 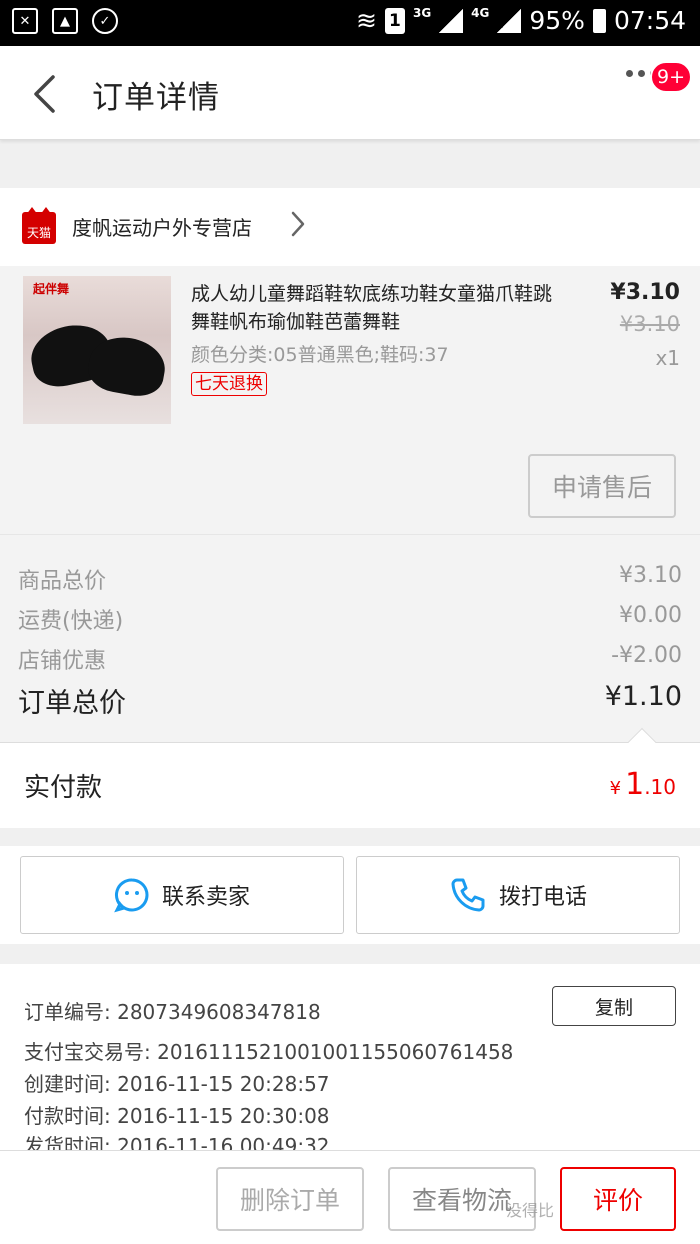 I want to click on gallery-icon: ▲, so click(x=65, y=21).